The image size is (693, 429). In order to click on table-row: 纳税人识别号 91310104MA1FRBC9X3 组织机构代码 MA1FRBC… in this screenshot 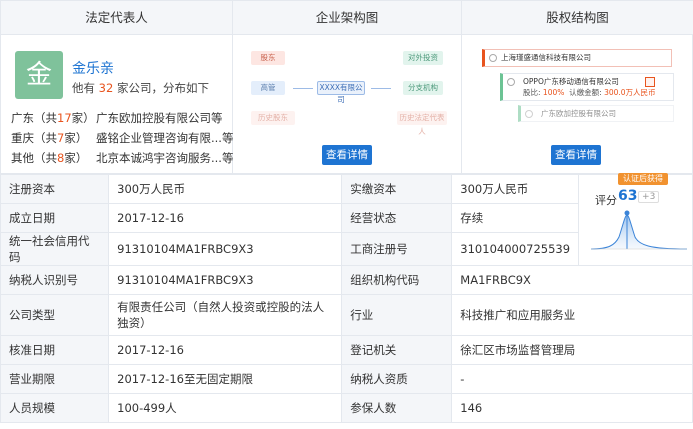, I will do `click(346, 280)`.